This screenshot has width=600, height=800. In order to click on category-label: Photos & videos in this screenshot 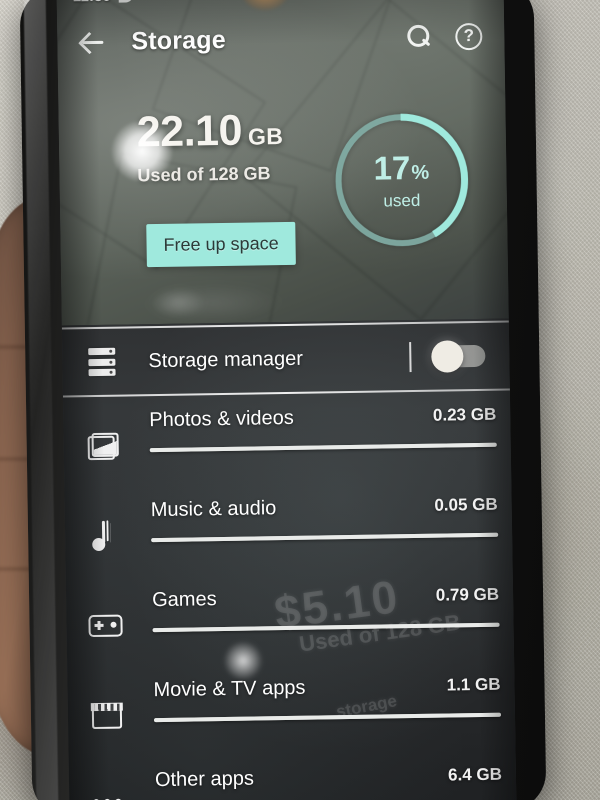, I will do `click(222, 419)`.